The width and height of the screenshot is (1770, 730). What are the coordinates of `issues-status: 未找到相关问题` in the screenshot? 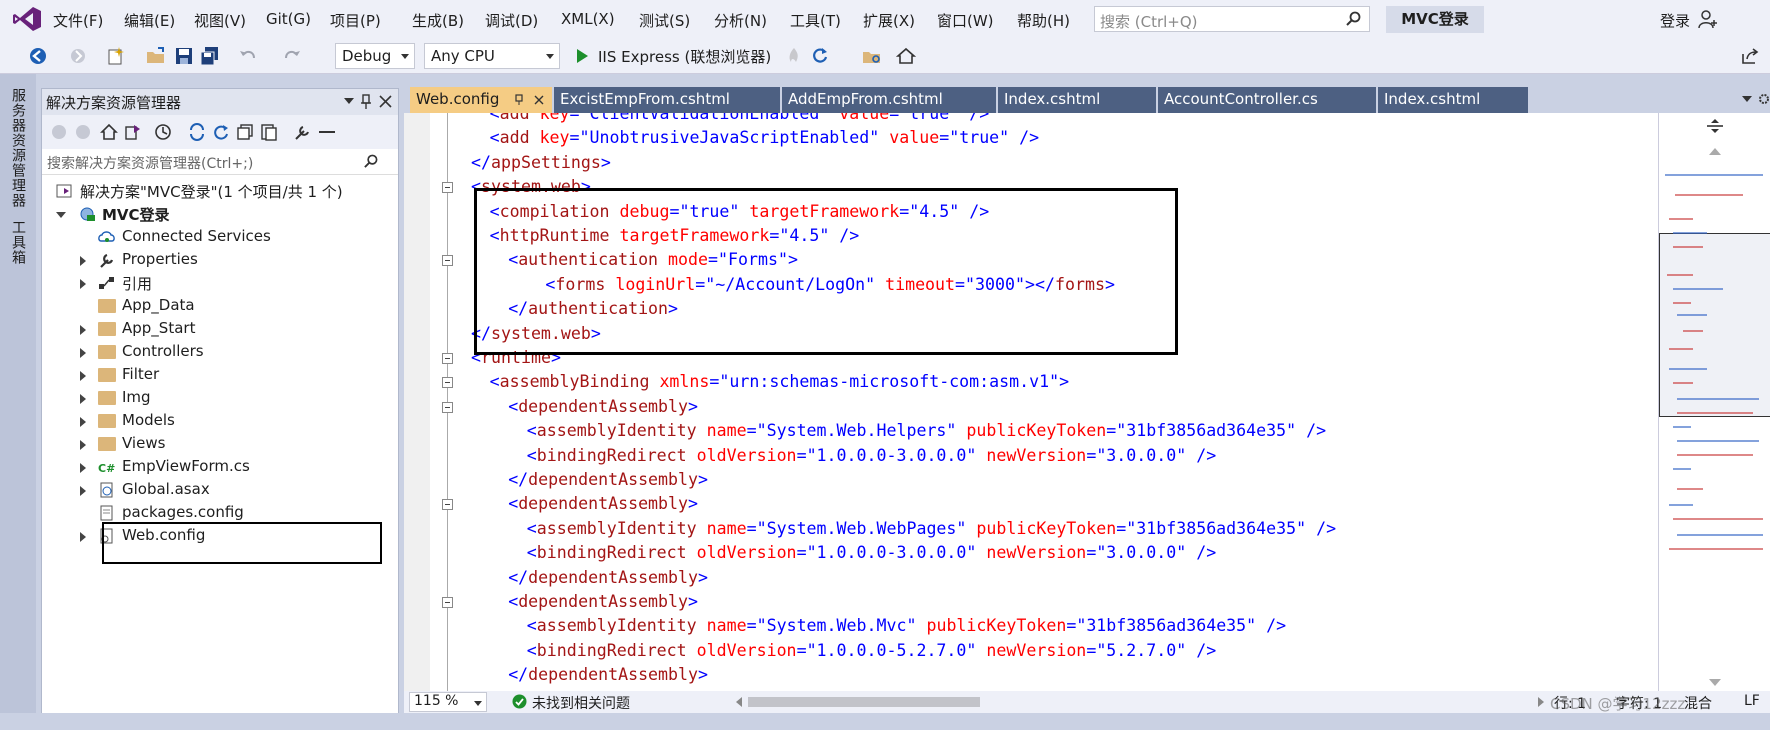 It's located at (581, 703).